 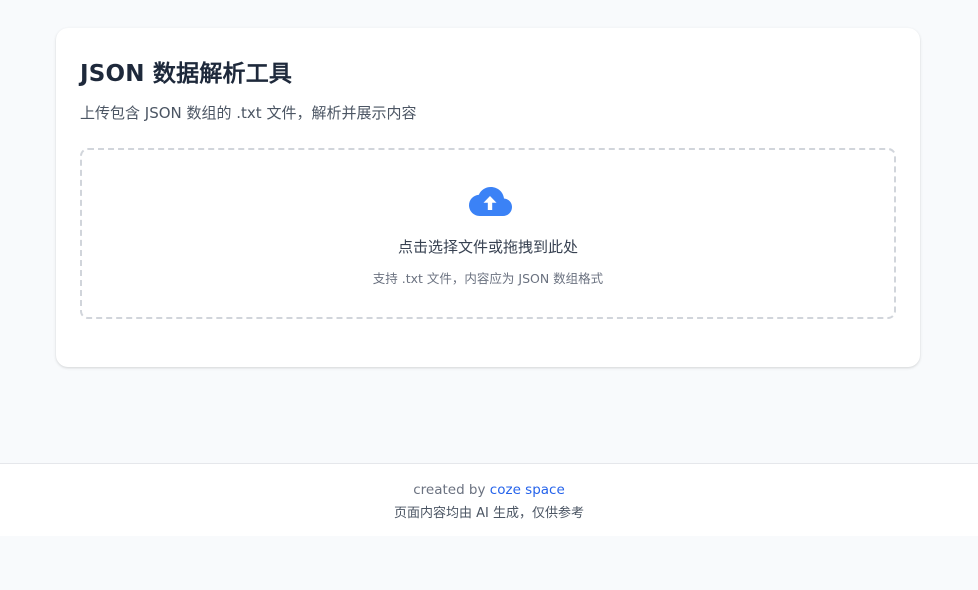 I want to click on footer: created by coze space 页面内容均由 AI 生成，仅供参考, so click(x=489, y=499).